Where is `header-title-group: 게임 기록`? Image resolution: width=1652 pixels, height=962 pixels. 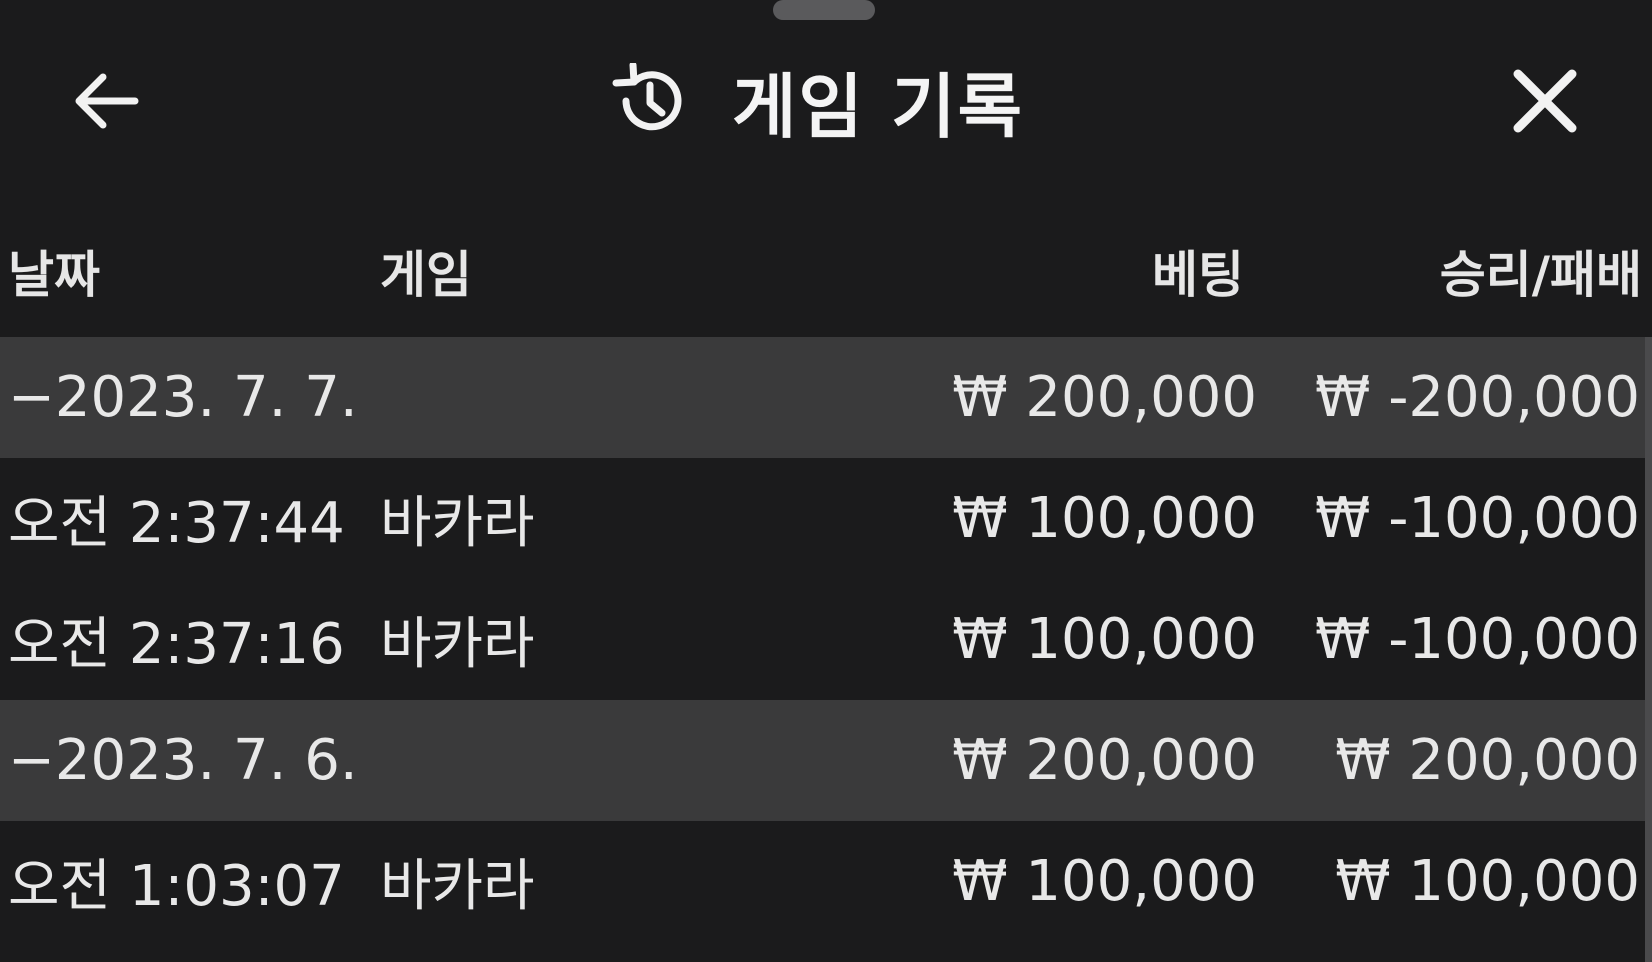
header-title-group: 게임 기록 is located at coordinates (817, 102).